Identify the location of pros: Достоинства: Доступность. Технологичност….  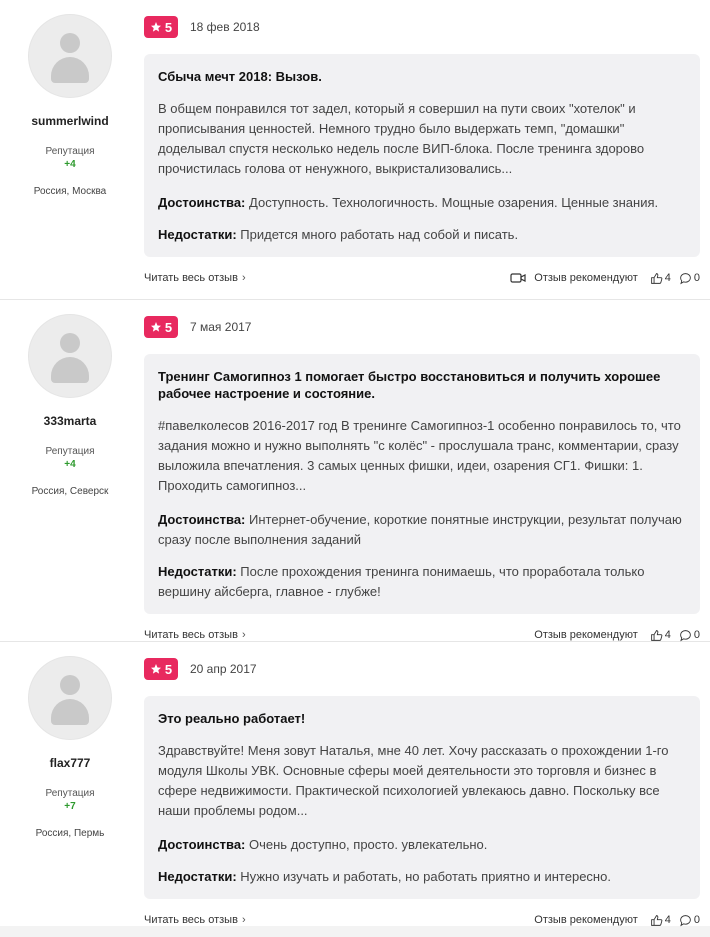
(422, 203).